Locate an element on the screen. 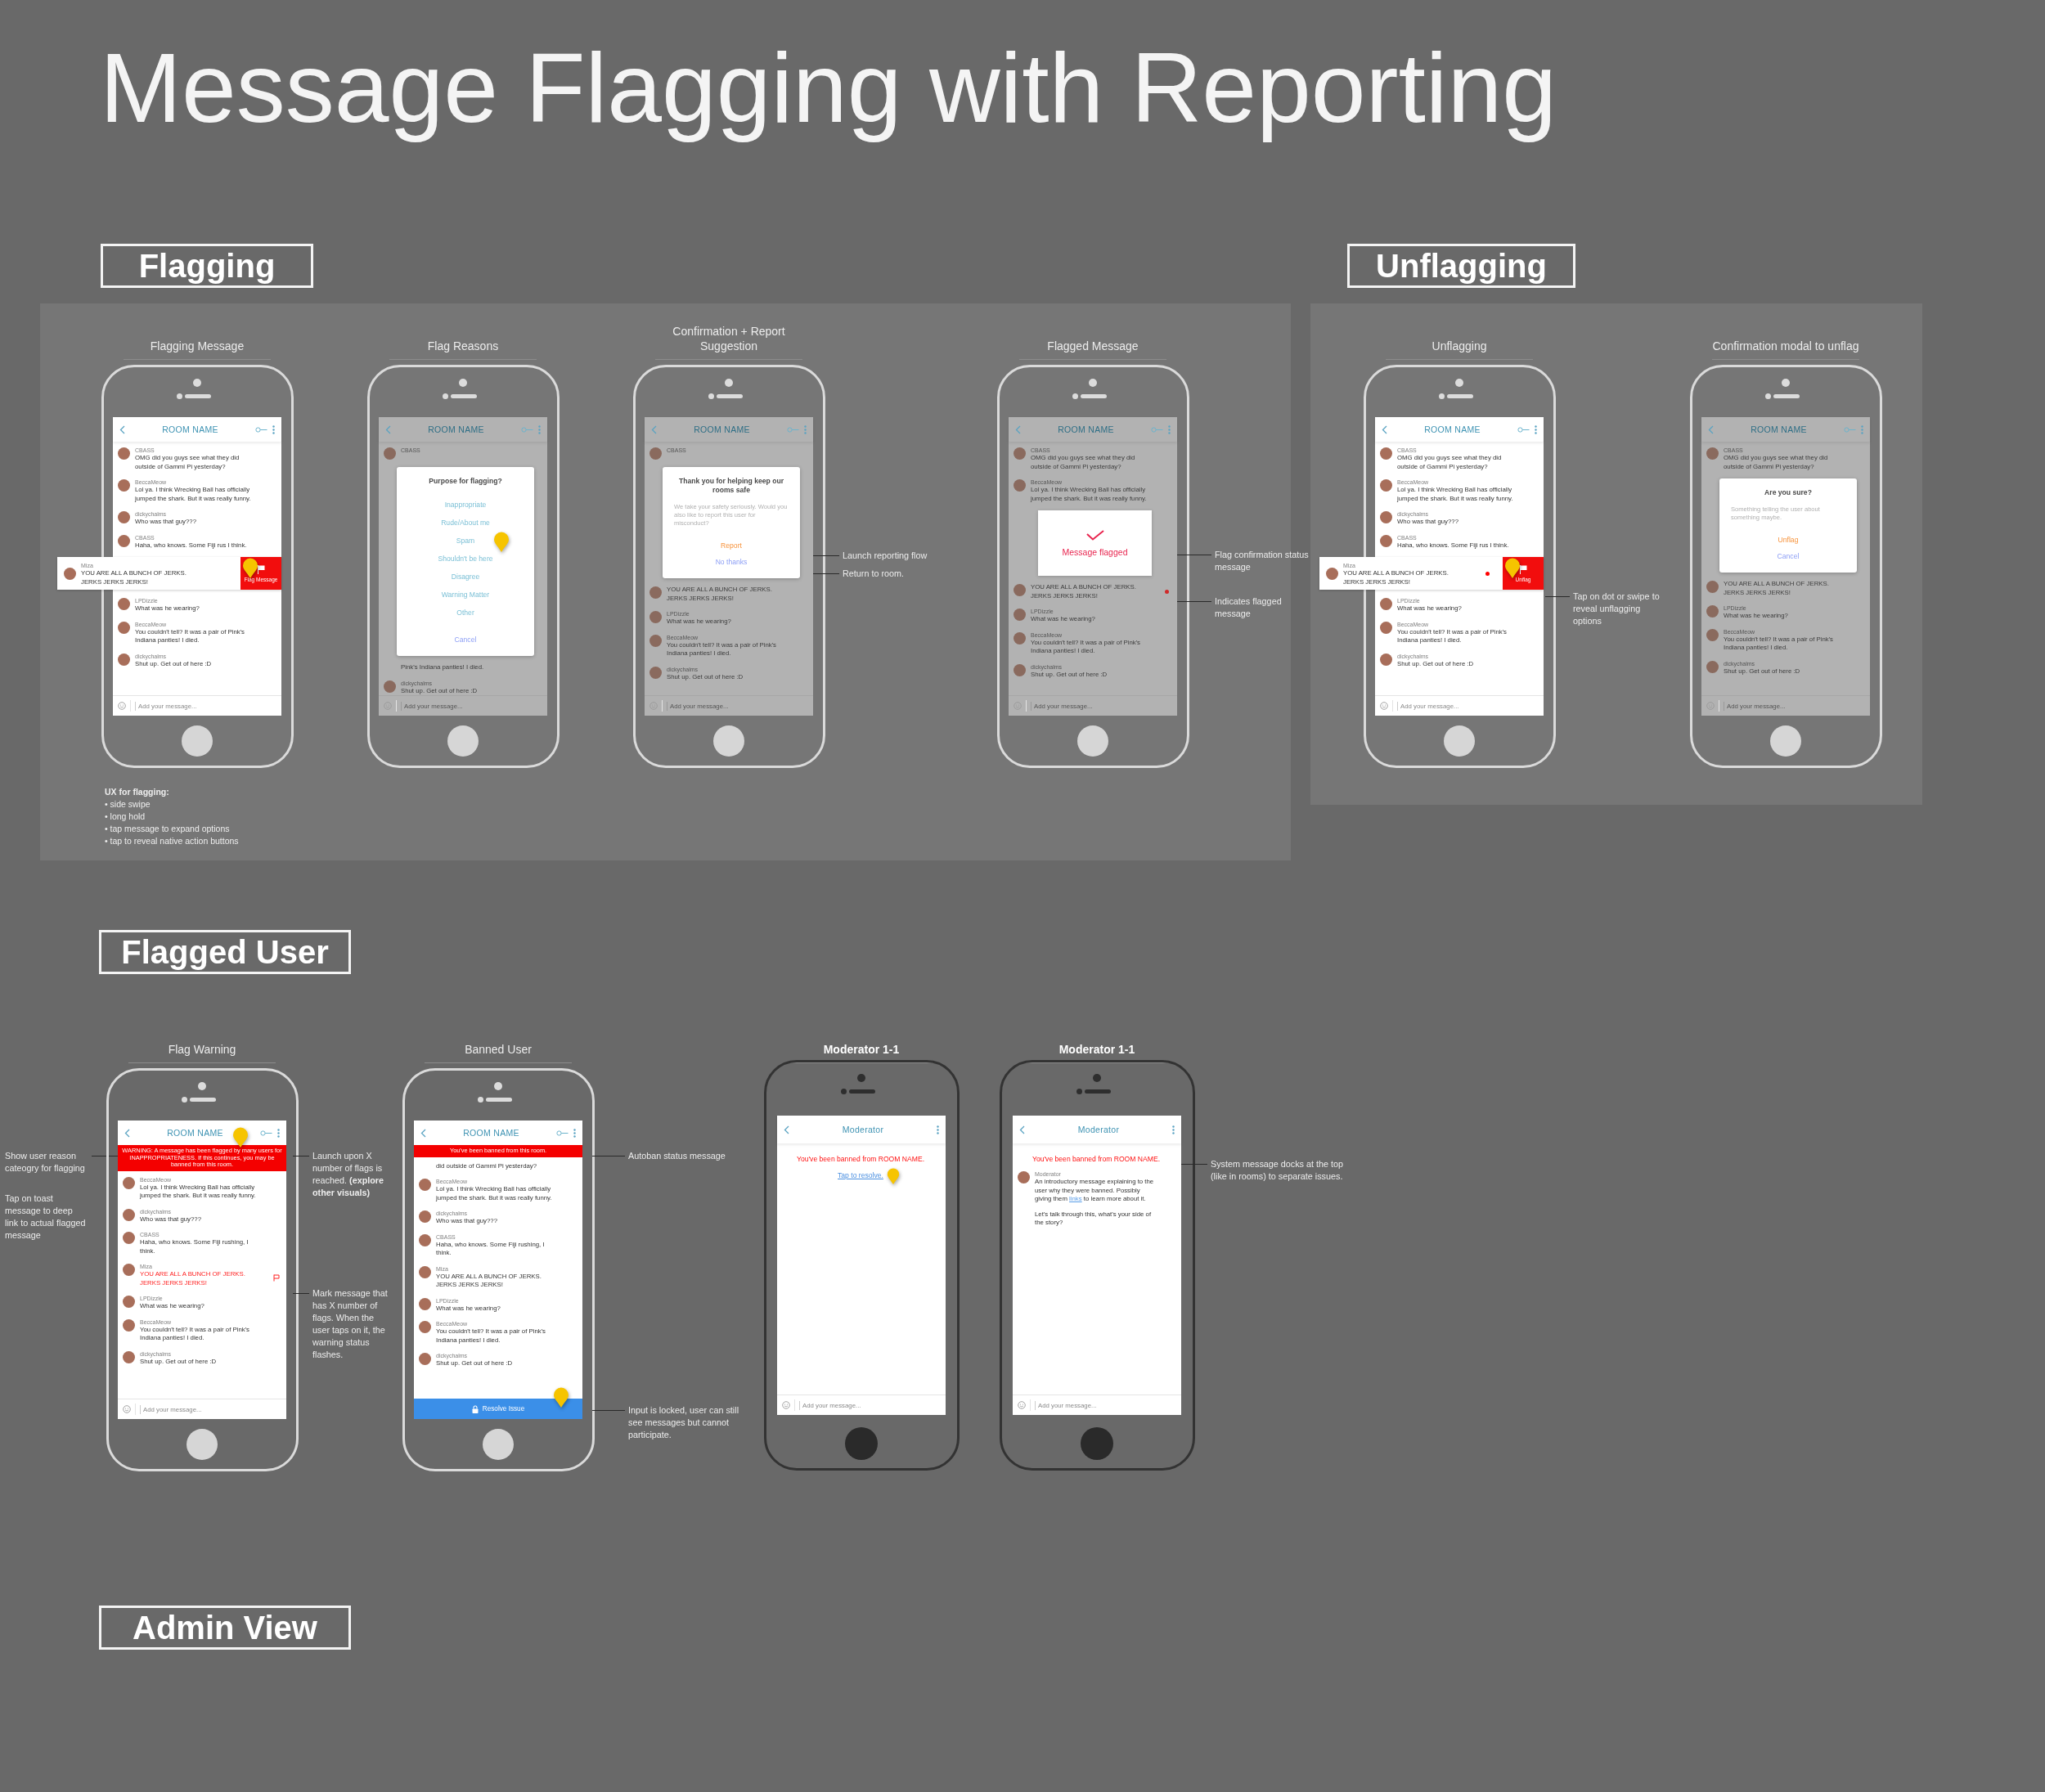 The height and width of the screenshot is (1792, 2045). annotation: Autoban status message is located at coordinates (677, 1156).